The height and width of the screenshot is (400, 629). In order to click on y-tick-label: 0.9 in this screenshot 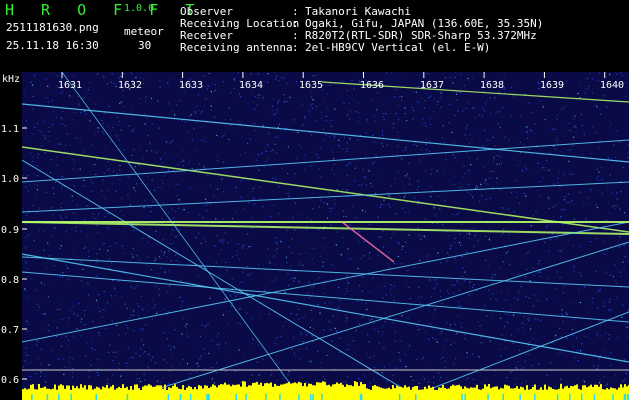, I will do `click(10, 230)`.